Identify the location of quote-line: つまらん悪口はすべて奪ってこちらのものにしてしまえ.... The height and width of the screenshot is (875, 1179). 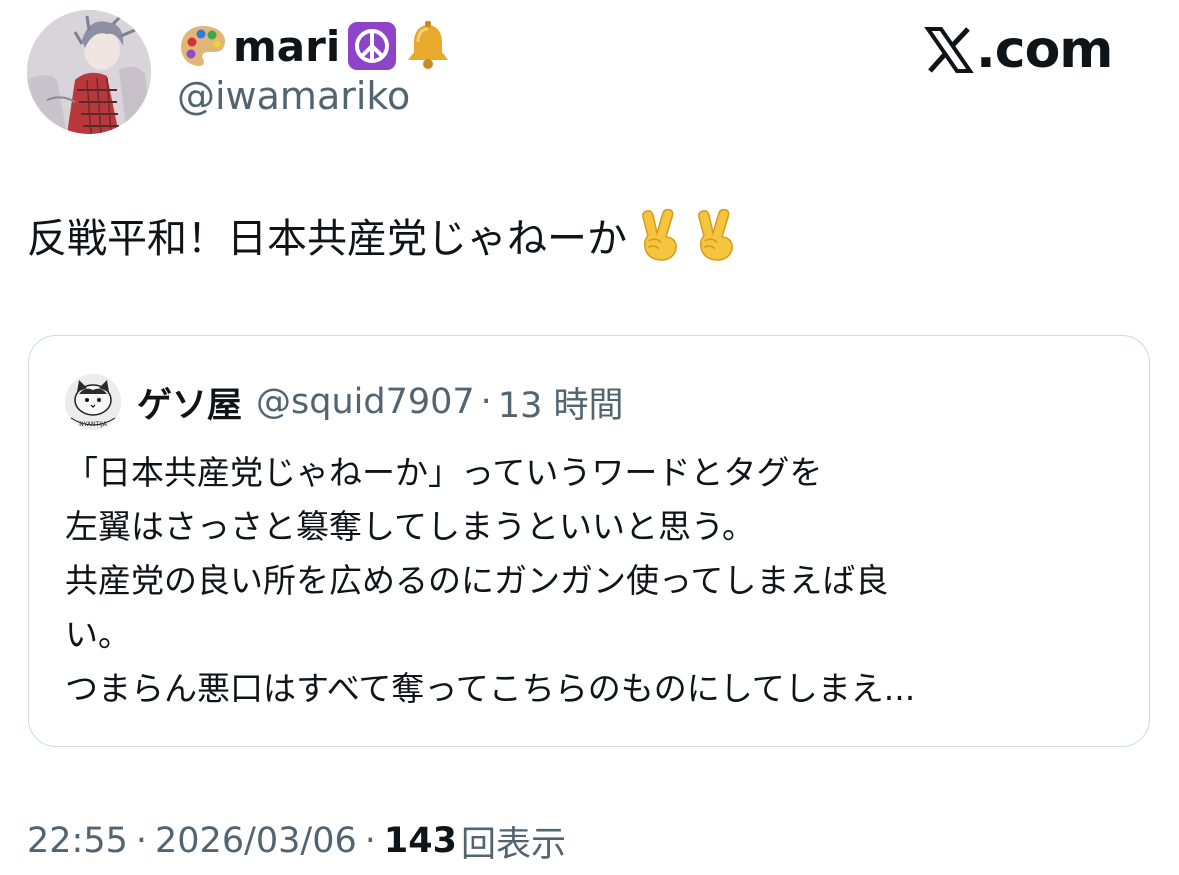
(490, 688).